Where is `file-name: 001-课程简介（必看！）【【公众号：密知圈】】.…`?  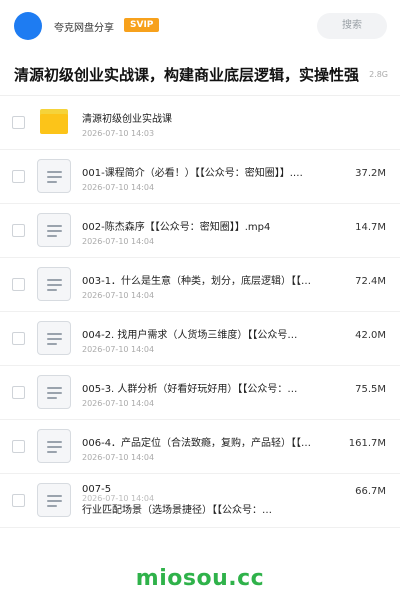
file-name: 001-课程简介（必看！）【【公众号：密知圈】】.… is located at coordinates (192, 173).